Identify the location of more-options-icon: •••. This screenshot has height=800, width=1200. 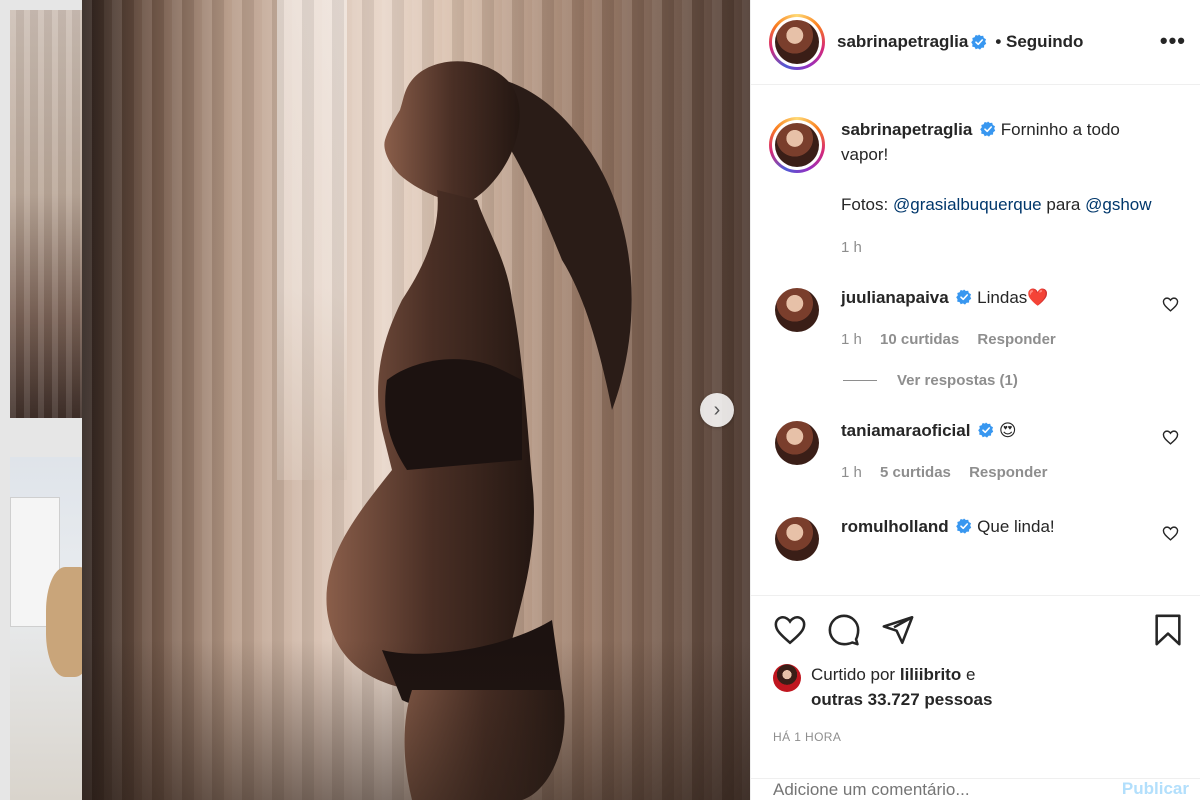
(1173, 41).